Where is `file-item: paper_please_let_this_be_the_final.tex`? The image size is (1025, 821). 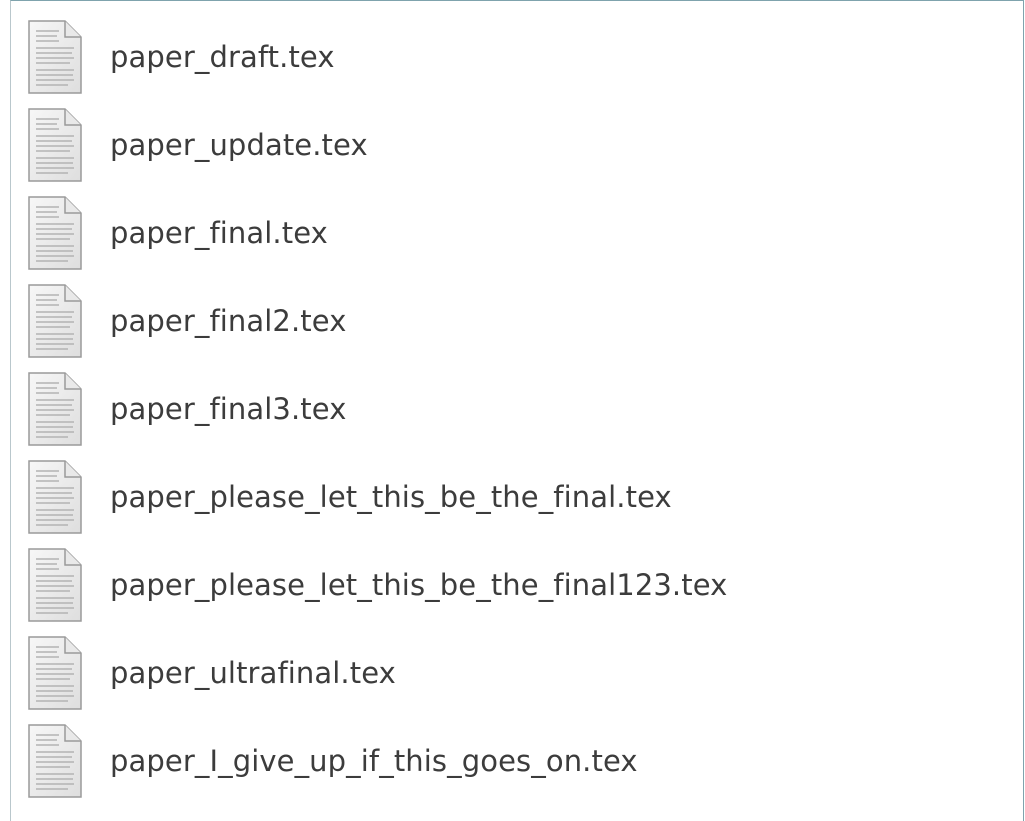
file-item: paper_please_let_this_be_the_final.tex is located at coordinates (523, 497).